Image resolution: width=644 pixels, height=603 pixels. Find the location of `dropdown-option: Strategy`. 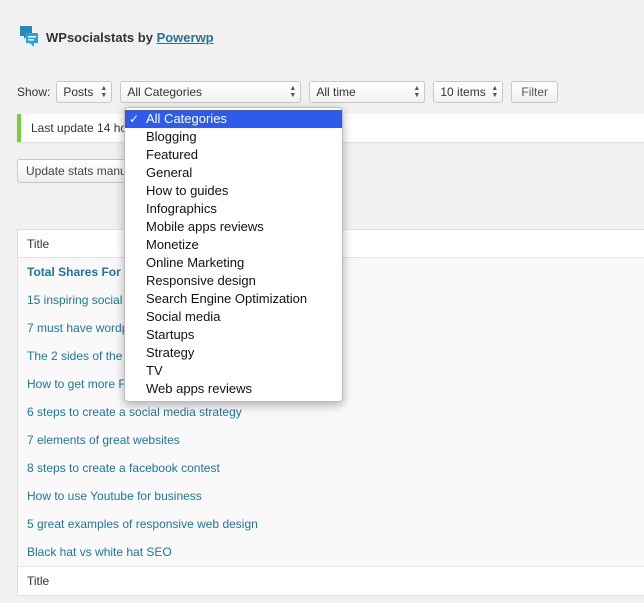

dropdown-option: Strategy is located at coordinates (233, 353).